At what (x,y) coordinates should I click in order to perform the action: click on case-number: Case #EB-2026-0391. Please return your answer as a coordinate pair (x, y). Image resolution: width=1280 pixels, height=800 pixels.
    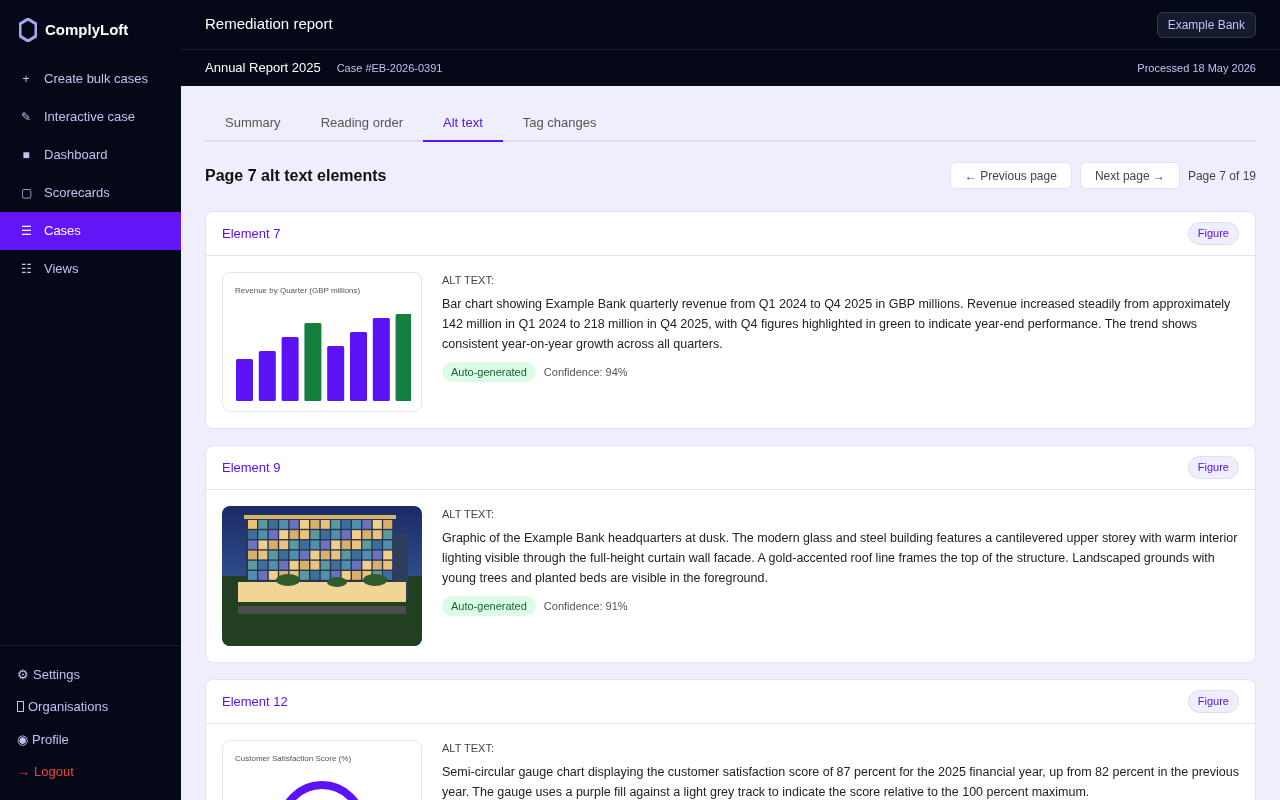
    Looking at the image, I should click on (389, 68).